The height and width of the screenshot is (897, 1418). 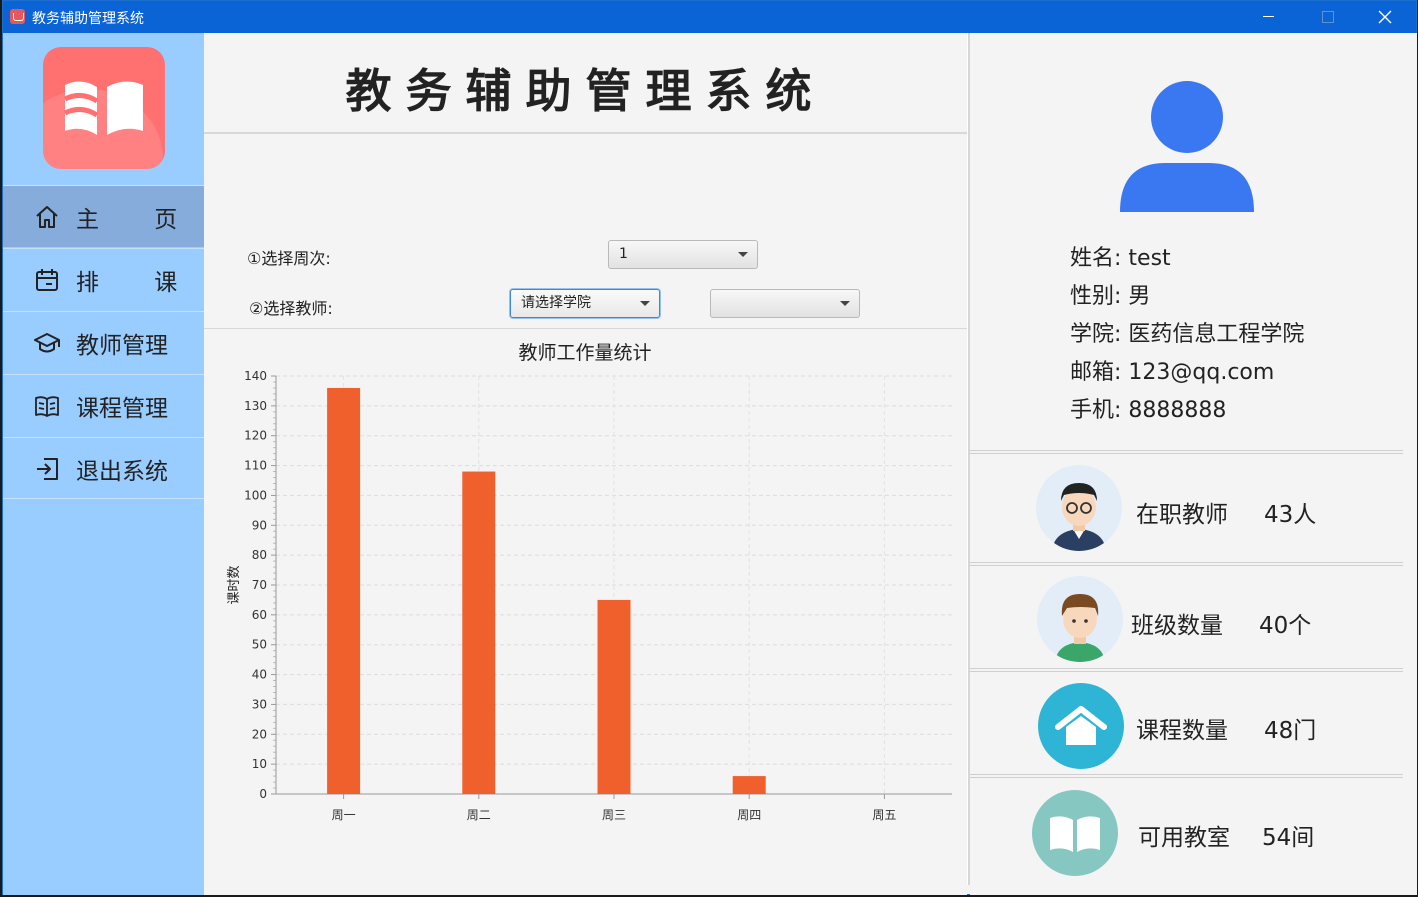 I want to click on chart-title: 教师工作量统计, so click(x=584, y=353).